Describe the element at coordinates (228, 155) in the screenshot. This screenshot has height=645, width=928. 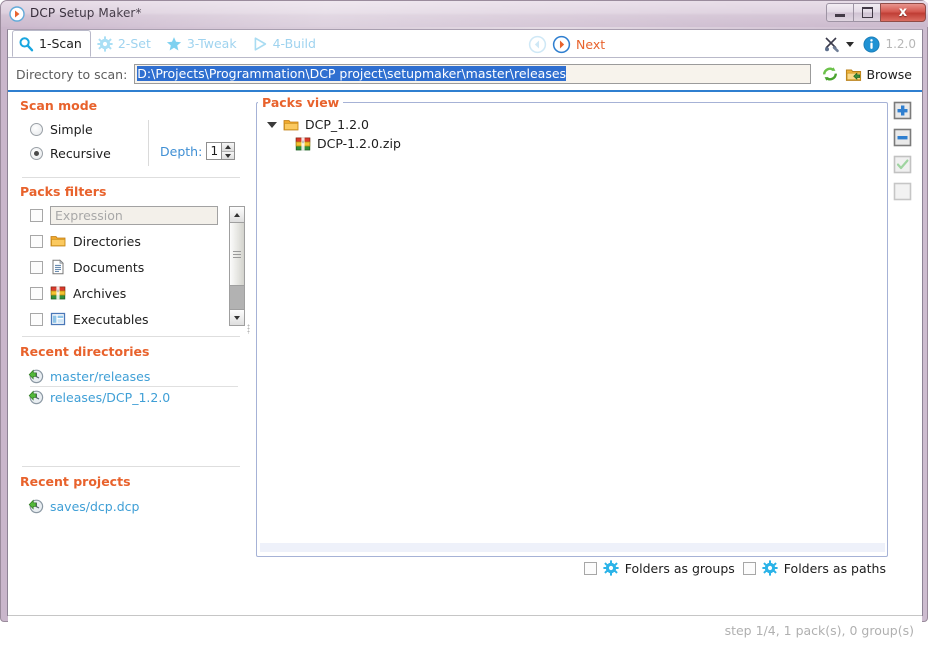
I see `depth-decrement-button` at that location.